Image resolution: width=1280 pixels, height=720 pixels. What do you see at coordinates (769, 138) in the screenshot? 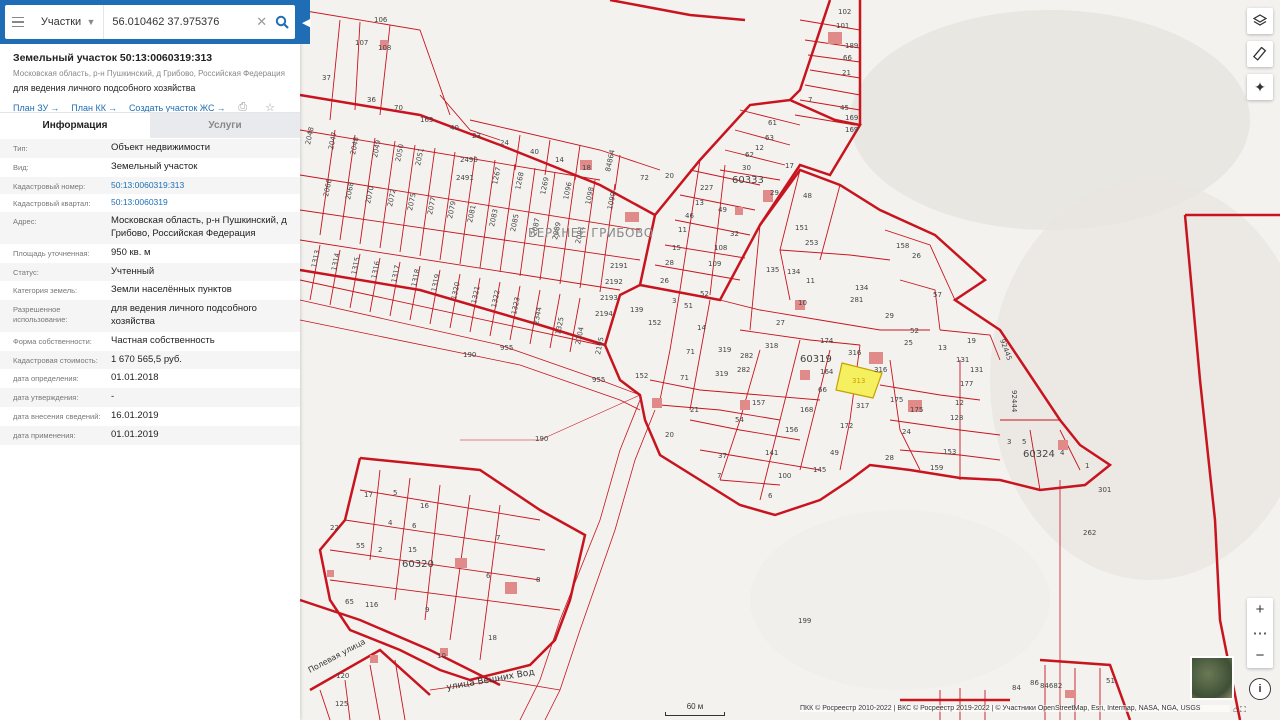
I see `svg-text: 63` at bounding box center [769, 138].